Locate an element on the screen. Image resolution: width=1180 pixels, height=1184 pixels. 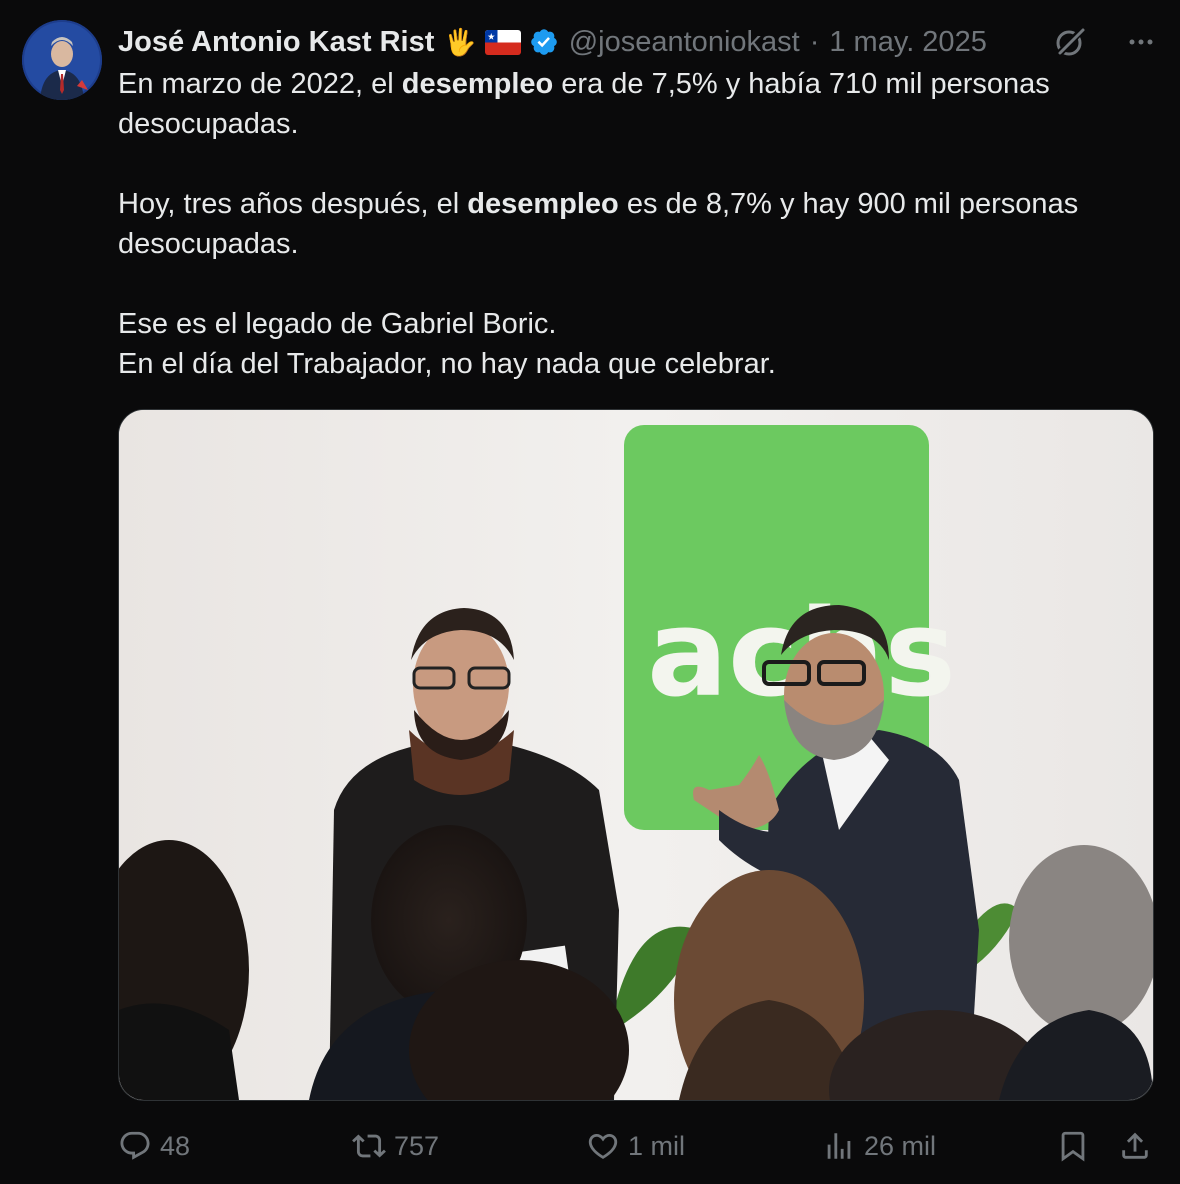
raised-hand-emoji: 🖐 is located at coordinates (460, 42).